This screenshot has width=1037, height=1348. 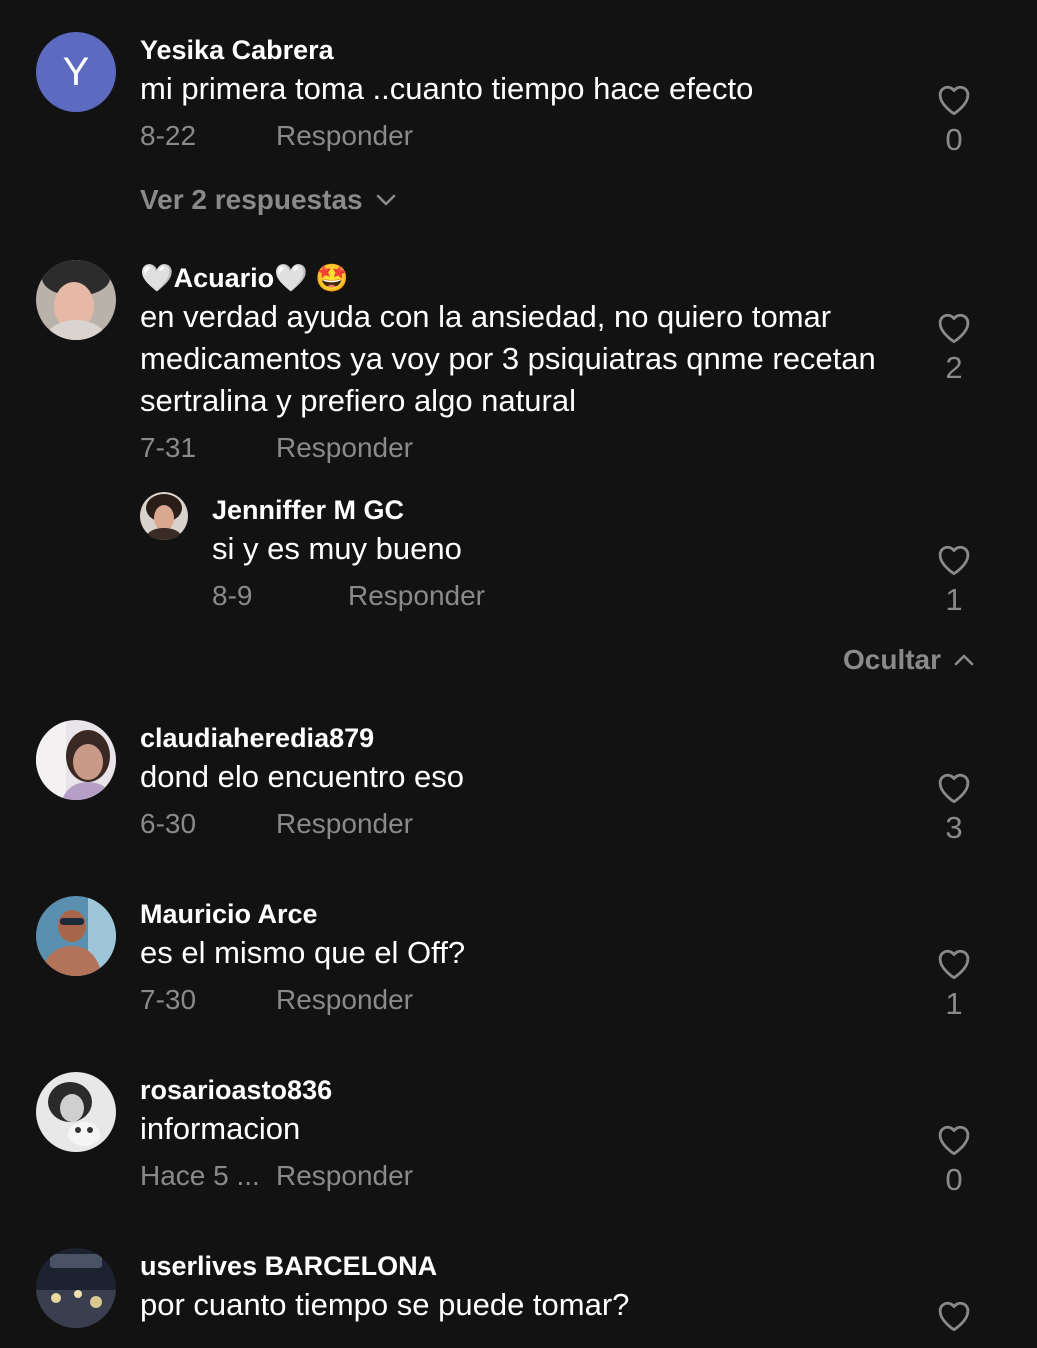 What do you see at coordinates (168, 135) in the screenshot?
I see `comment-date: 8-22` at bounding box center [168, 135].